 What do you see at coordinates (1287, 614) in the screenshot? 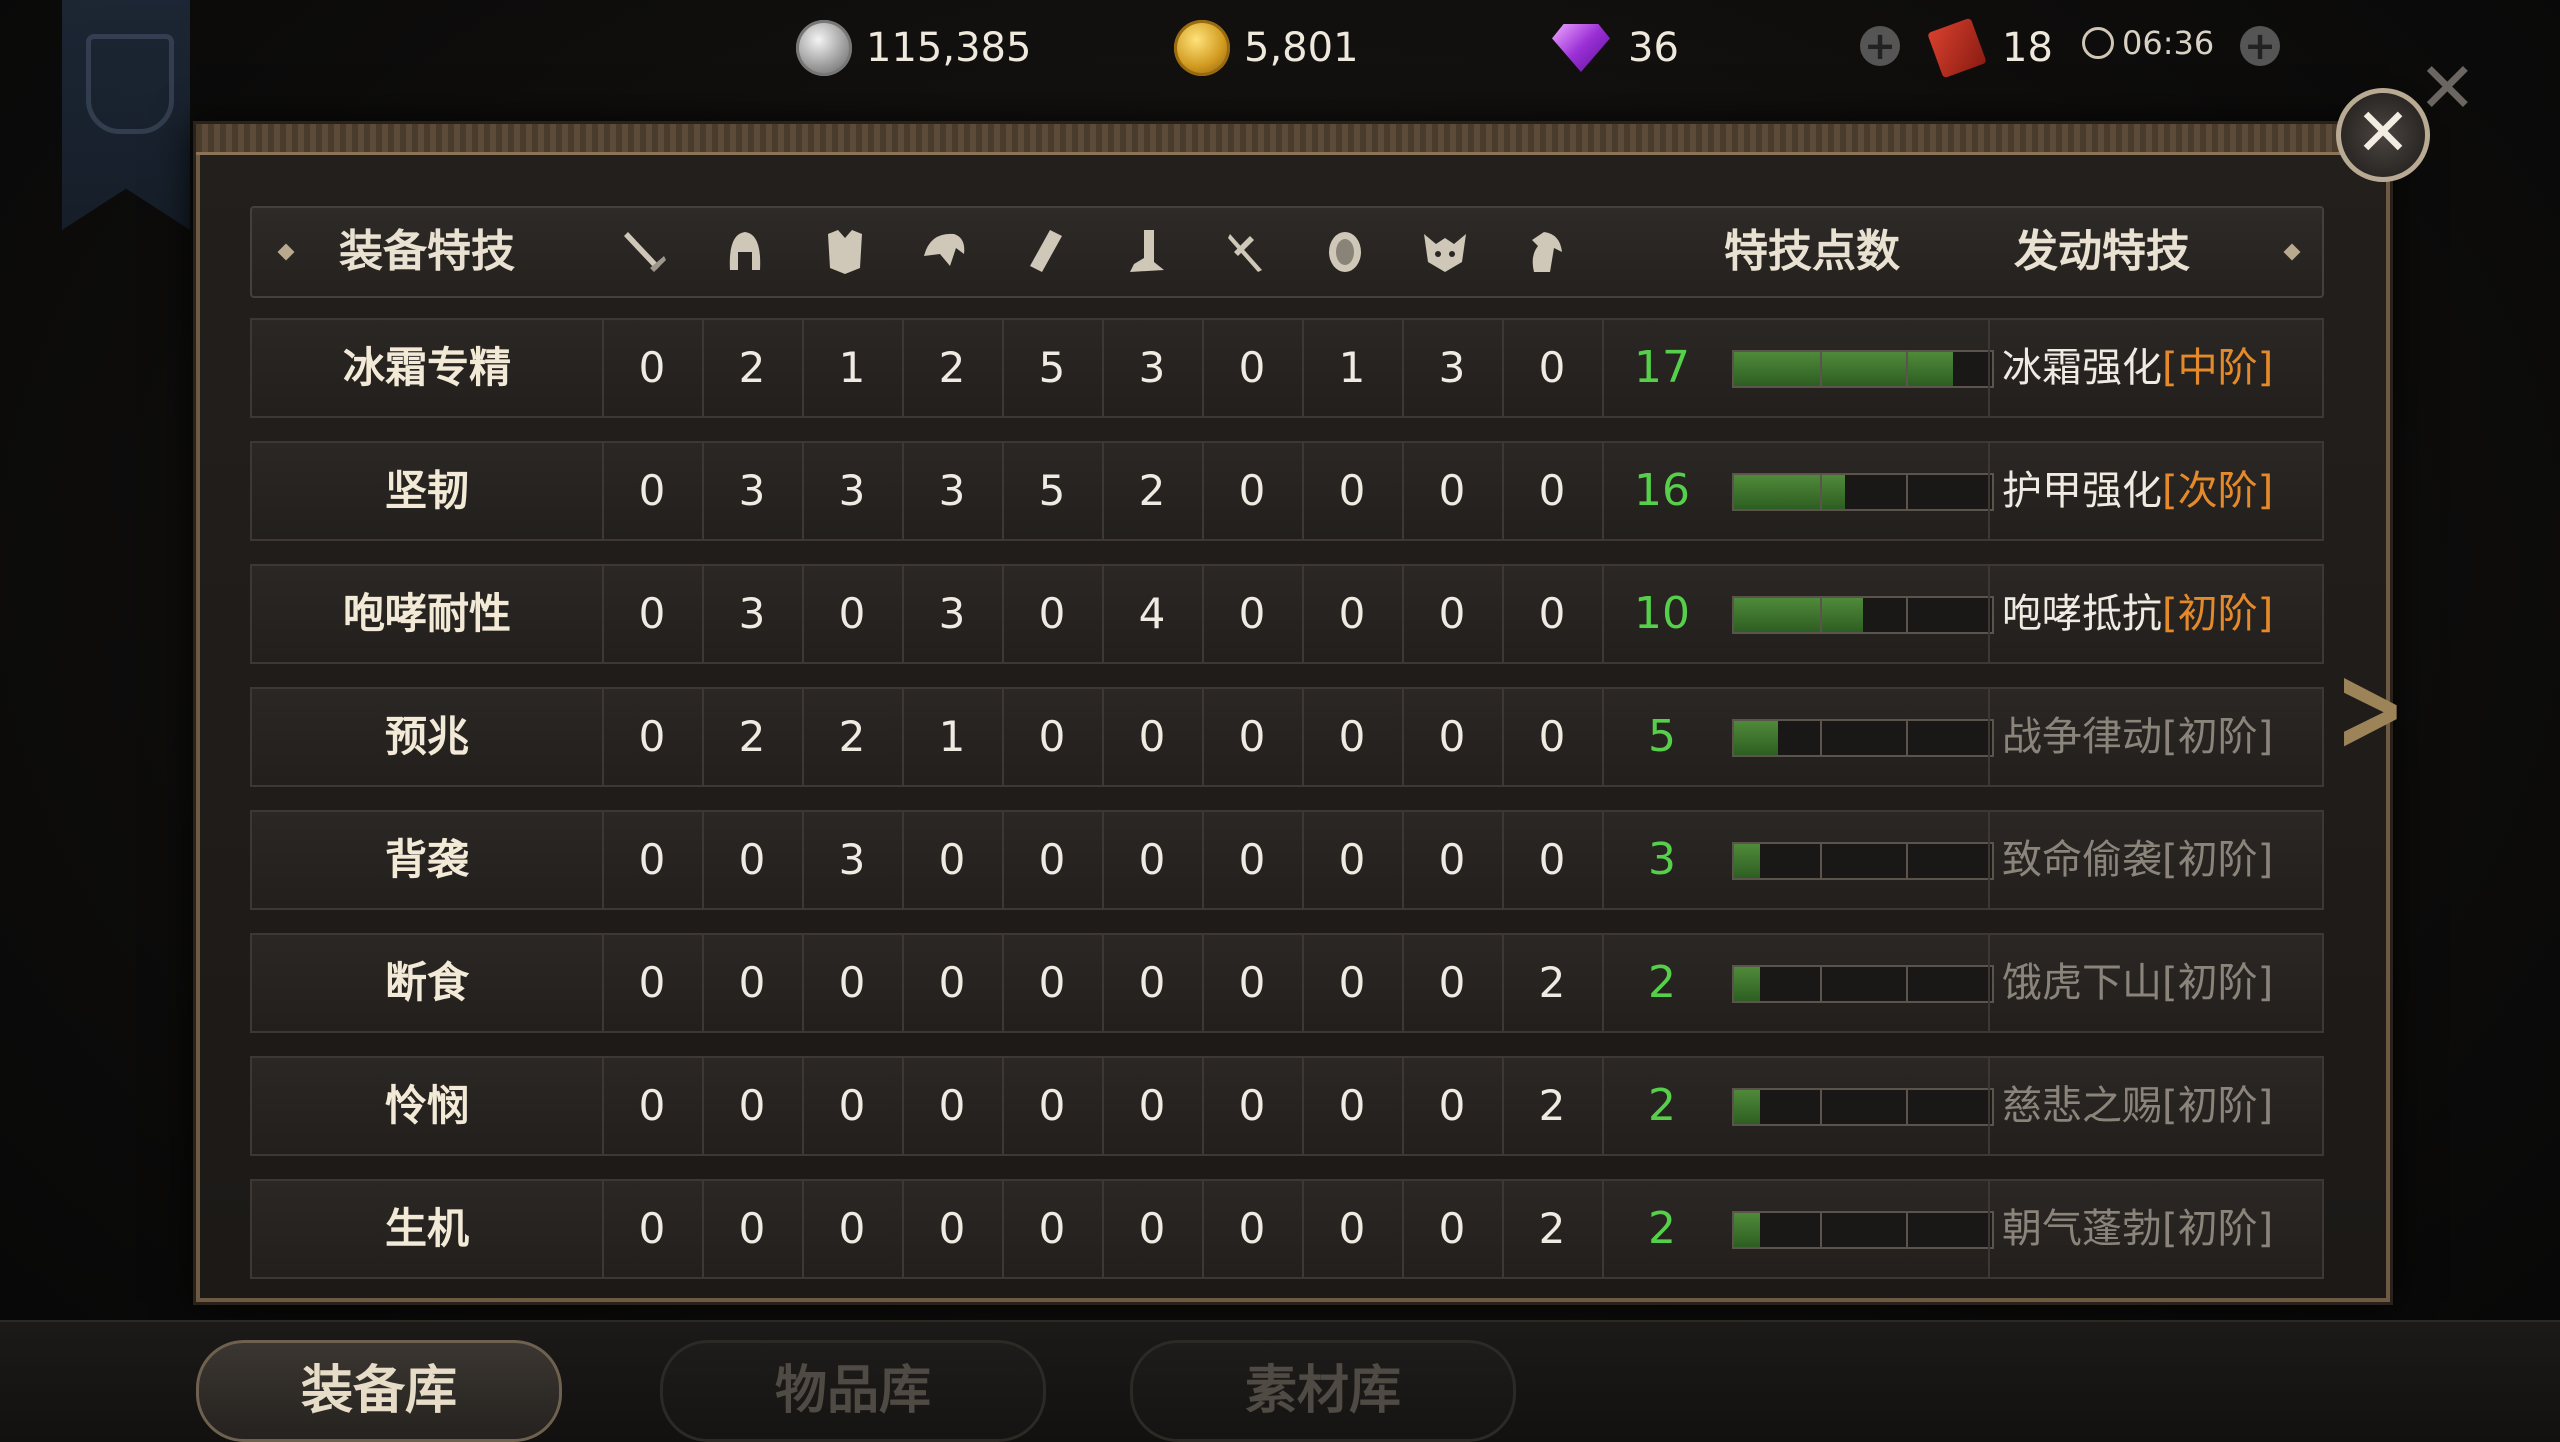
I see `table-row: 咆哮耐性 0 3 0 3 0 4 0 0 0 0 10 咆哮抵抗[初阶]` at bounding box center [1287, 614].